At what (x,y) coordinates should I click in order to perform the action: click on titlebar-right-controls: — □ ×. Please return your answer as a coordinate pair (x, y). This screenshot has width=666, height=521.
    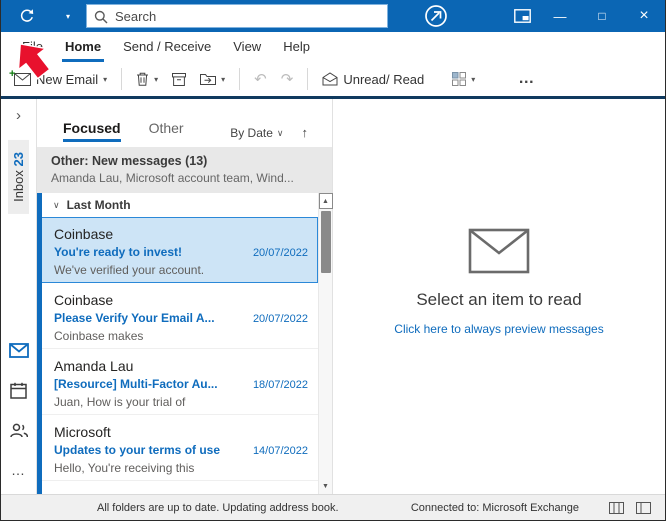
    Looking at the image, I should click on (542, 16).